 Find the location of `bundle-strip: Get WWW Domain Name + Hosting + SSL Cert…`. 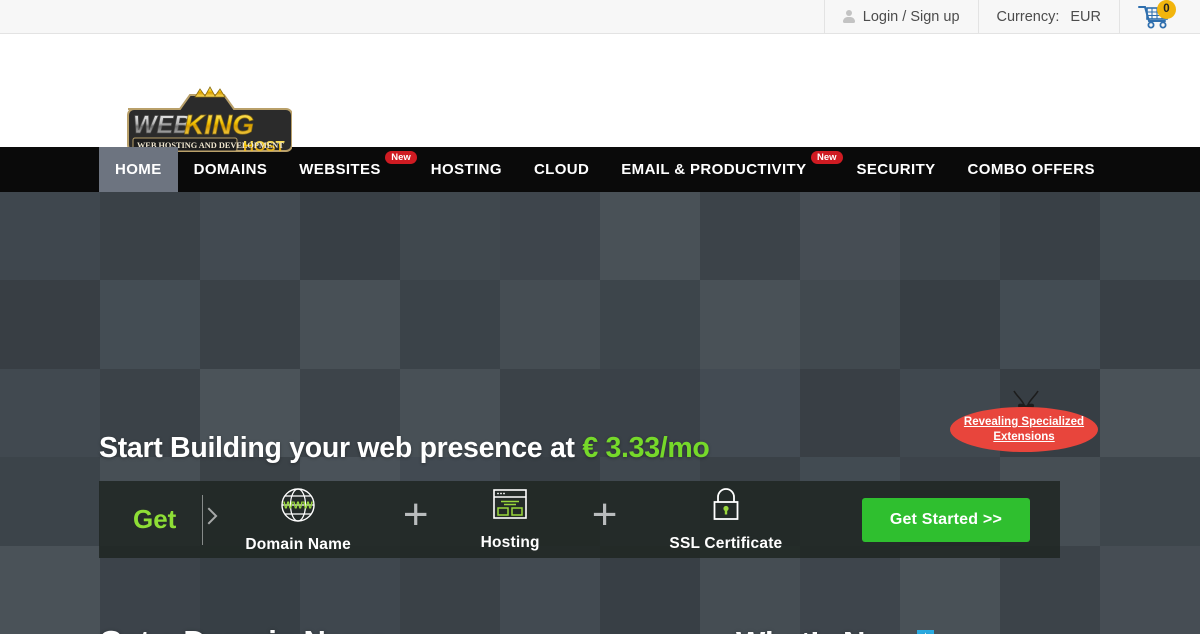

bundle-strip: Get WWW Domain Name + Hosting + SSL Cert… is located at coordinates (579, 519).